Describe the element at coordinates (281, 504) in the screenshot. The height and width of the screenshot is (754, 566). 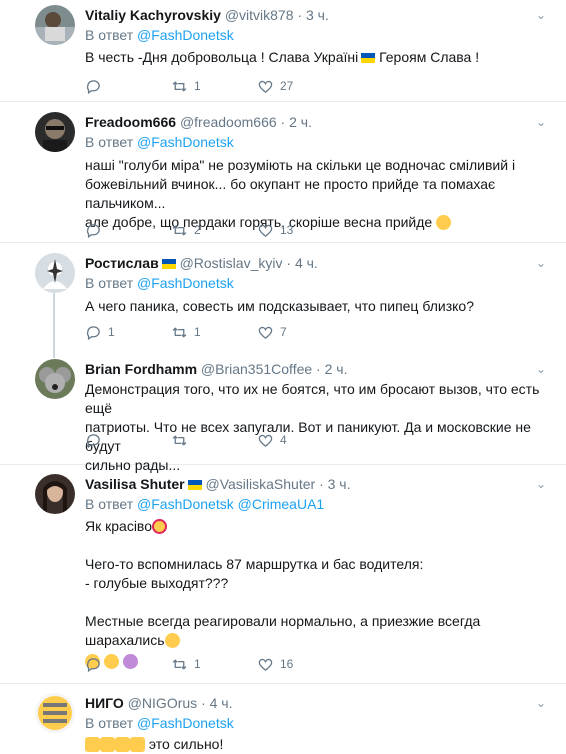
I see `reply-to-link-2: @CrimeaUA1` at that location.